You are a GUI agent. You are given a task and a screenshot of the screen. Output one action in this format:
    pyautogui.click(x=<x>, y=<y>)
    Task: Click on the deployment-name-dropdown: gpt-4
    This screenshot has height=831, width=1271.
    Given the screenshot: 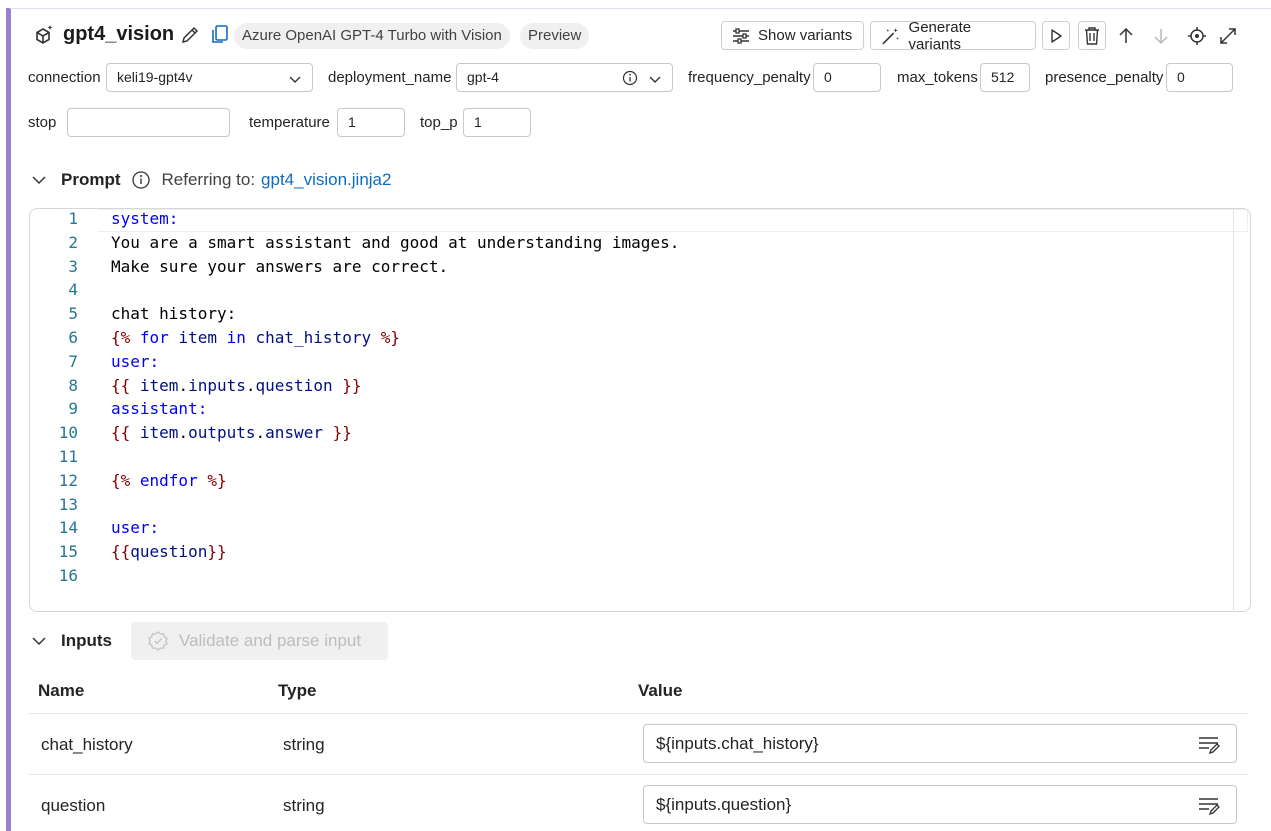 What is the action you would take?
    pyautogui.click(x=564, y=77)
    